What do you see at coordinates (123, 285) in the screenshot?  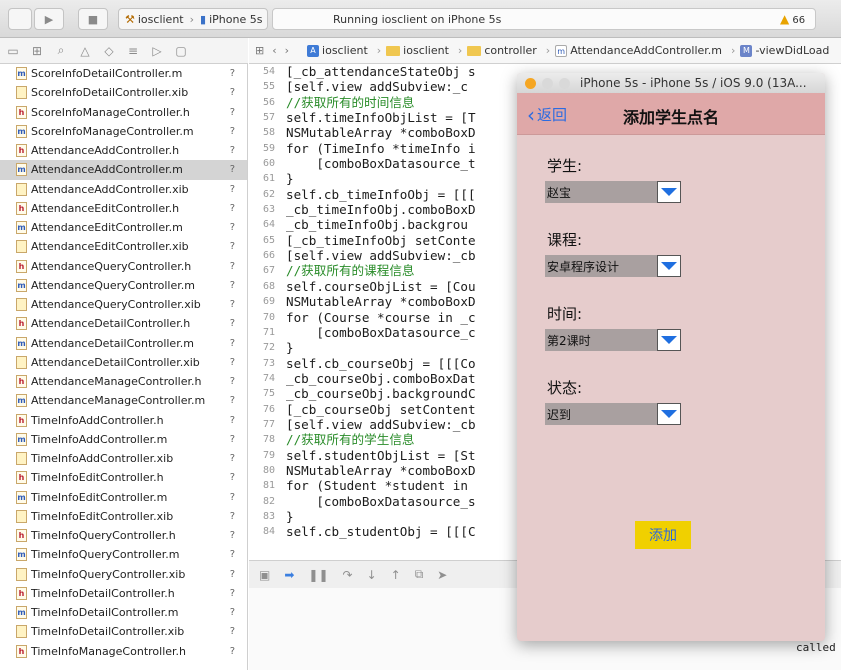 I see `file-row: m AttendanceQueryController.m?` at bounding box center [123, 285].